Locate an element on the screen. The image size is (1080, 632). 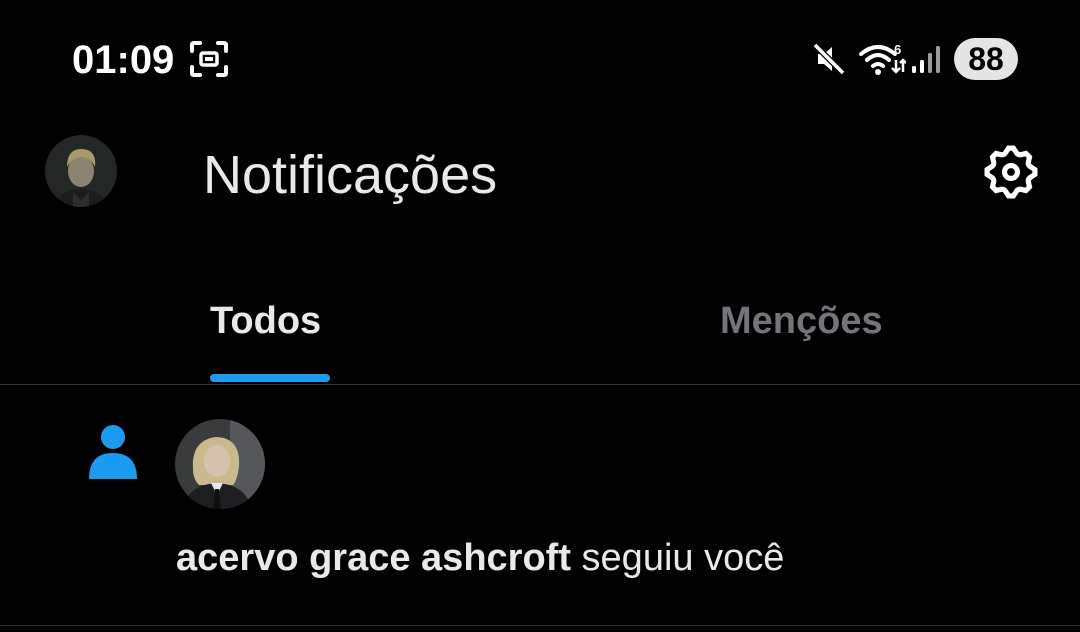
tab-mencoes: Menções is located at coordinates (801, 321).